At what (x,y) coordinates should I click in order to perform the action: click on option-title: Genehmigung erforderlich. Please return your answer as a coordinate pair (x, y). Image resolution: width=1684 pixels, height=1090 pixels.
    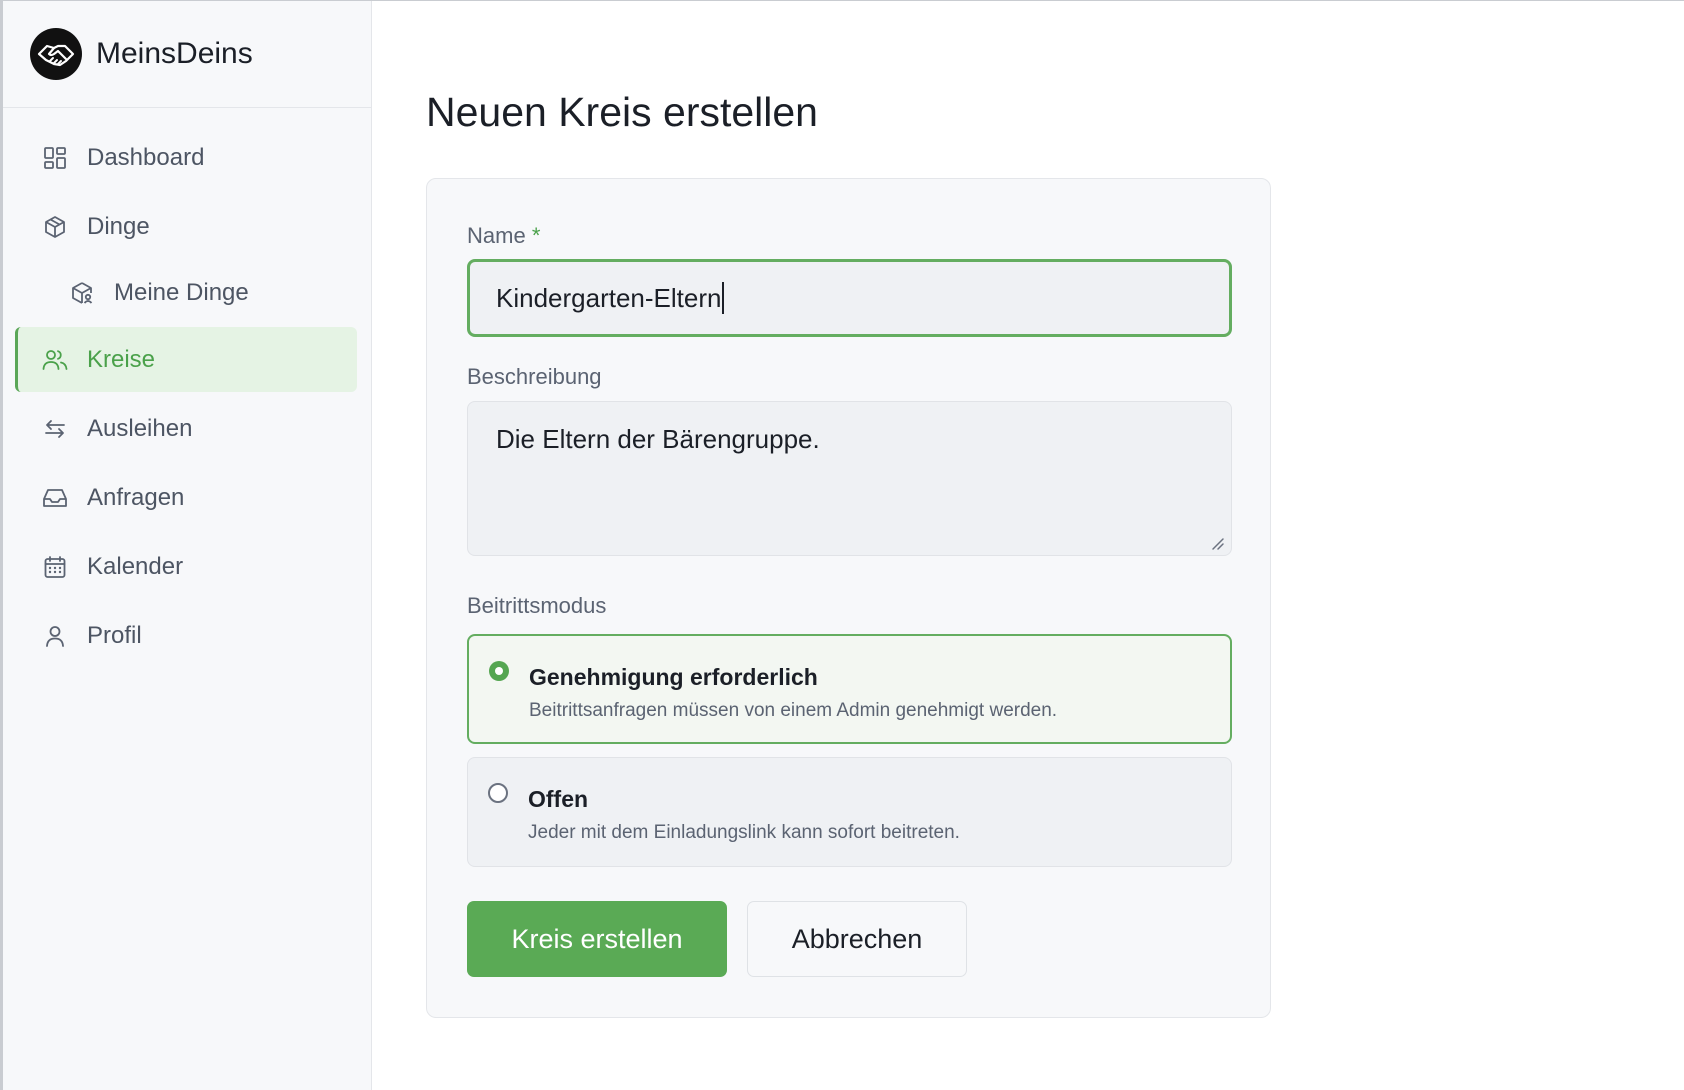
    Looking at the image, I should click on (673, 677).